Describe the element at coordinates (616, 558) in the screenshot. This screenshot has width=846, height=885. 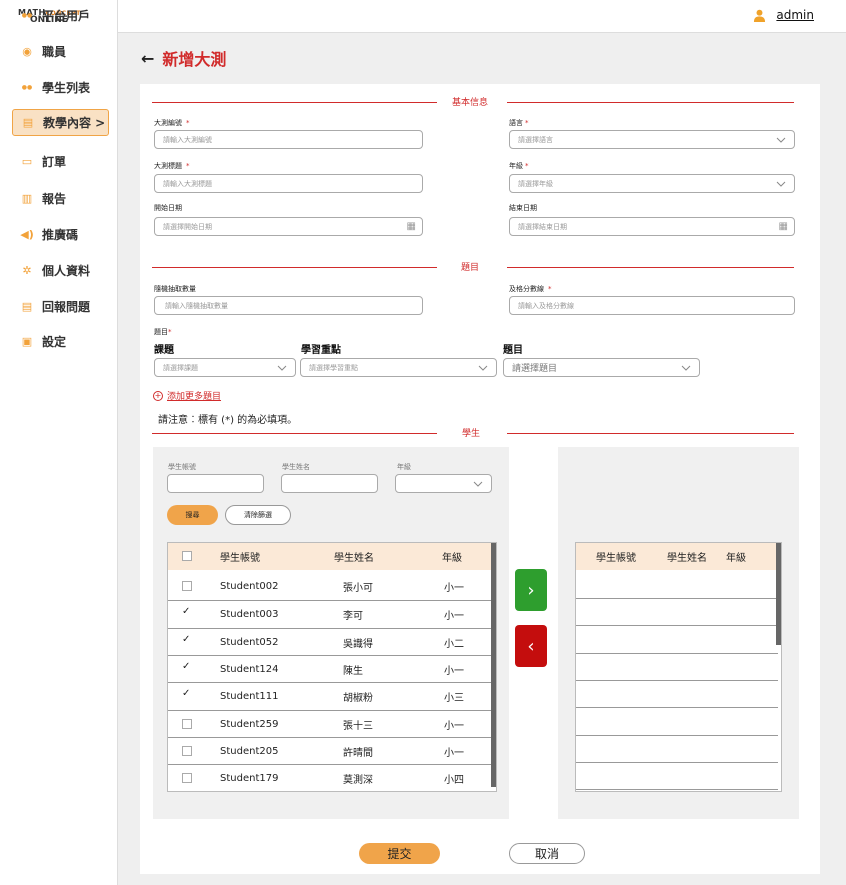
I see `selected-header-account: 學生帳號` at that location.